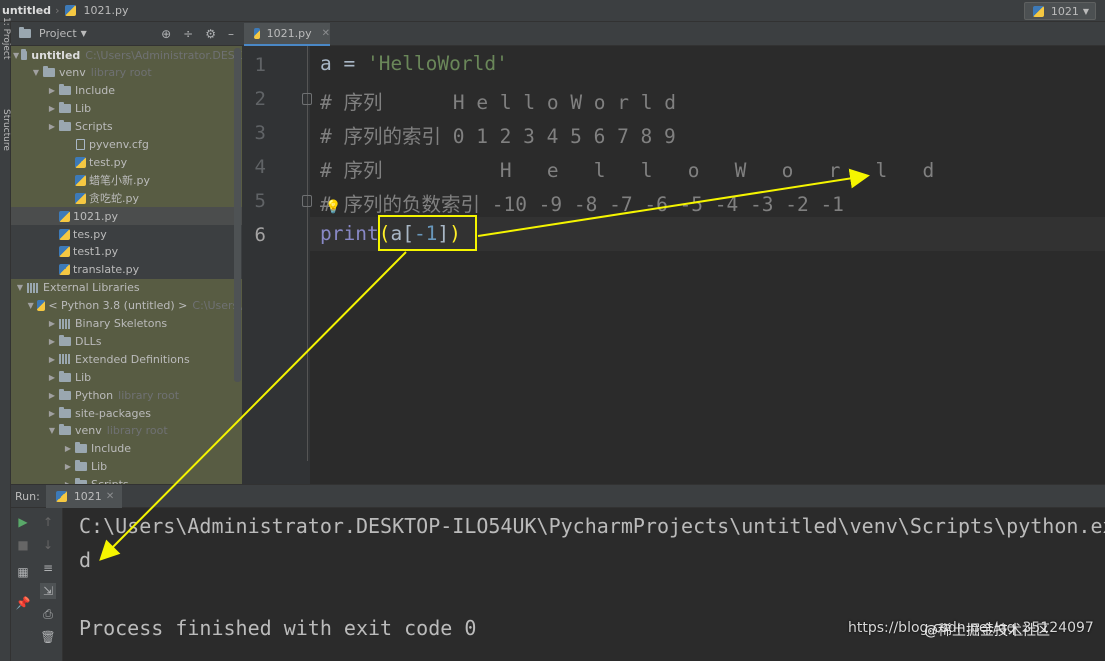 This screenshot has height=661, width=1105. I want to click on breadcrumb-project: untitled, so click(26, 10).